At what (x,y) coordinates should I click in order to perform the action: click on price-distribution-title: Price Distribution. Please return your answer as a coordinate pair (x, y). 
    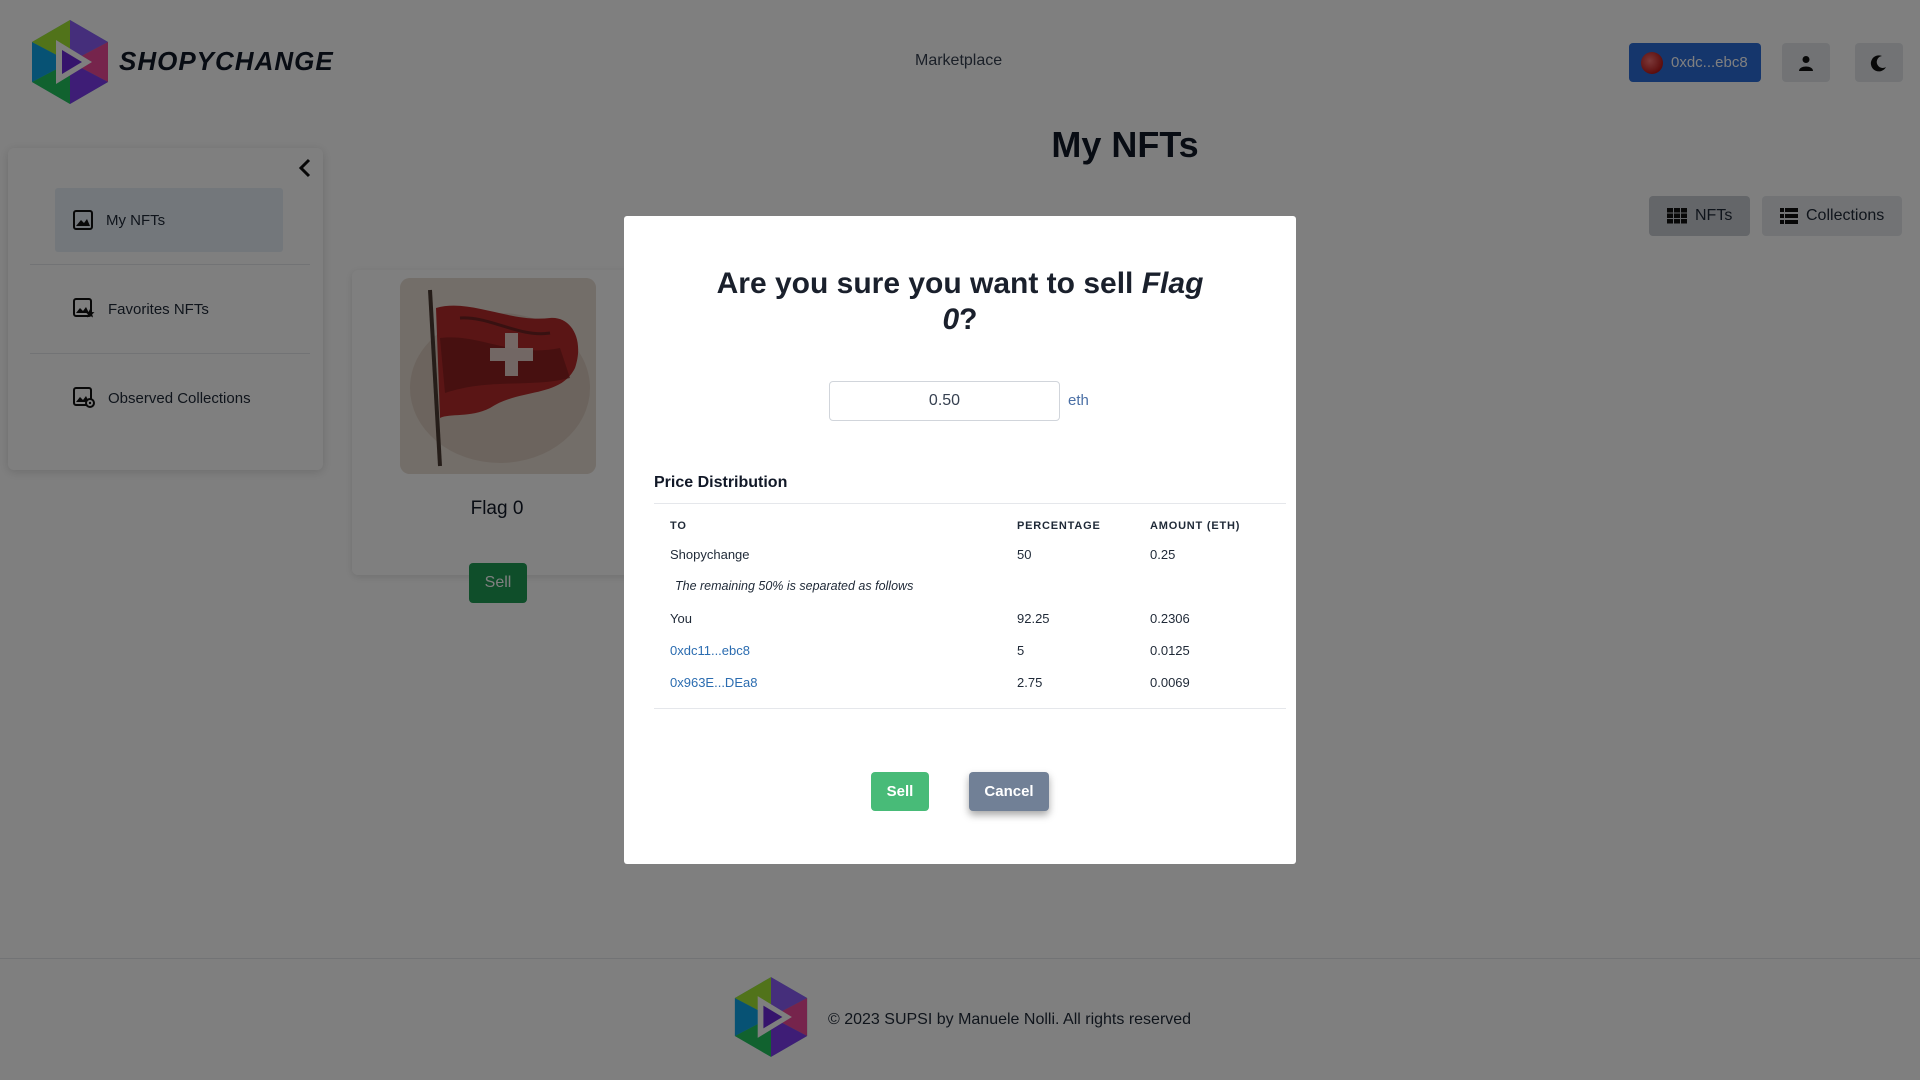
    Looking at the image, I should click on (721, 482).